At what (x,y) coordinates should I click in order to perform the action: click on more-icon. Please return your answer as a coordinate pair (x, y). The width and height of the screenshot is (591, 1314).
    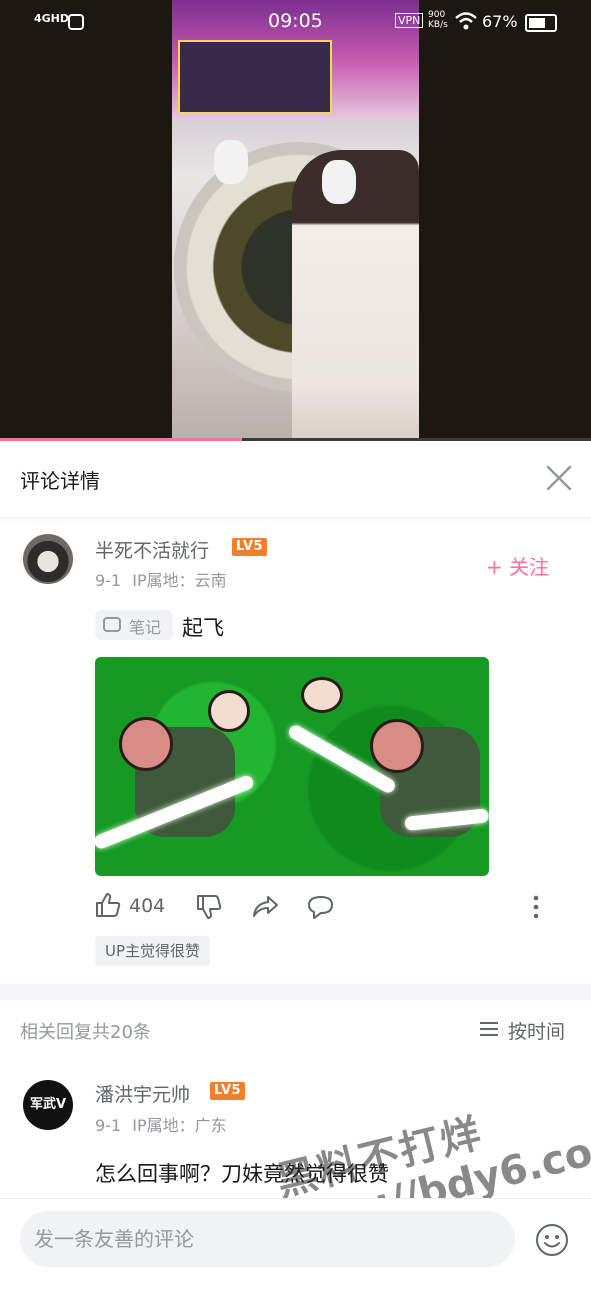
    Looking at the image, I should click on (536, 907).